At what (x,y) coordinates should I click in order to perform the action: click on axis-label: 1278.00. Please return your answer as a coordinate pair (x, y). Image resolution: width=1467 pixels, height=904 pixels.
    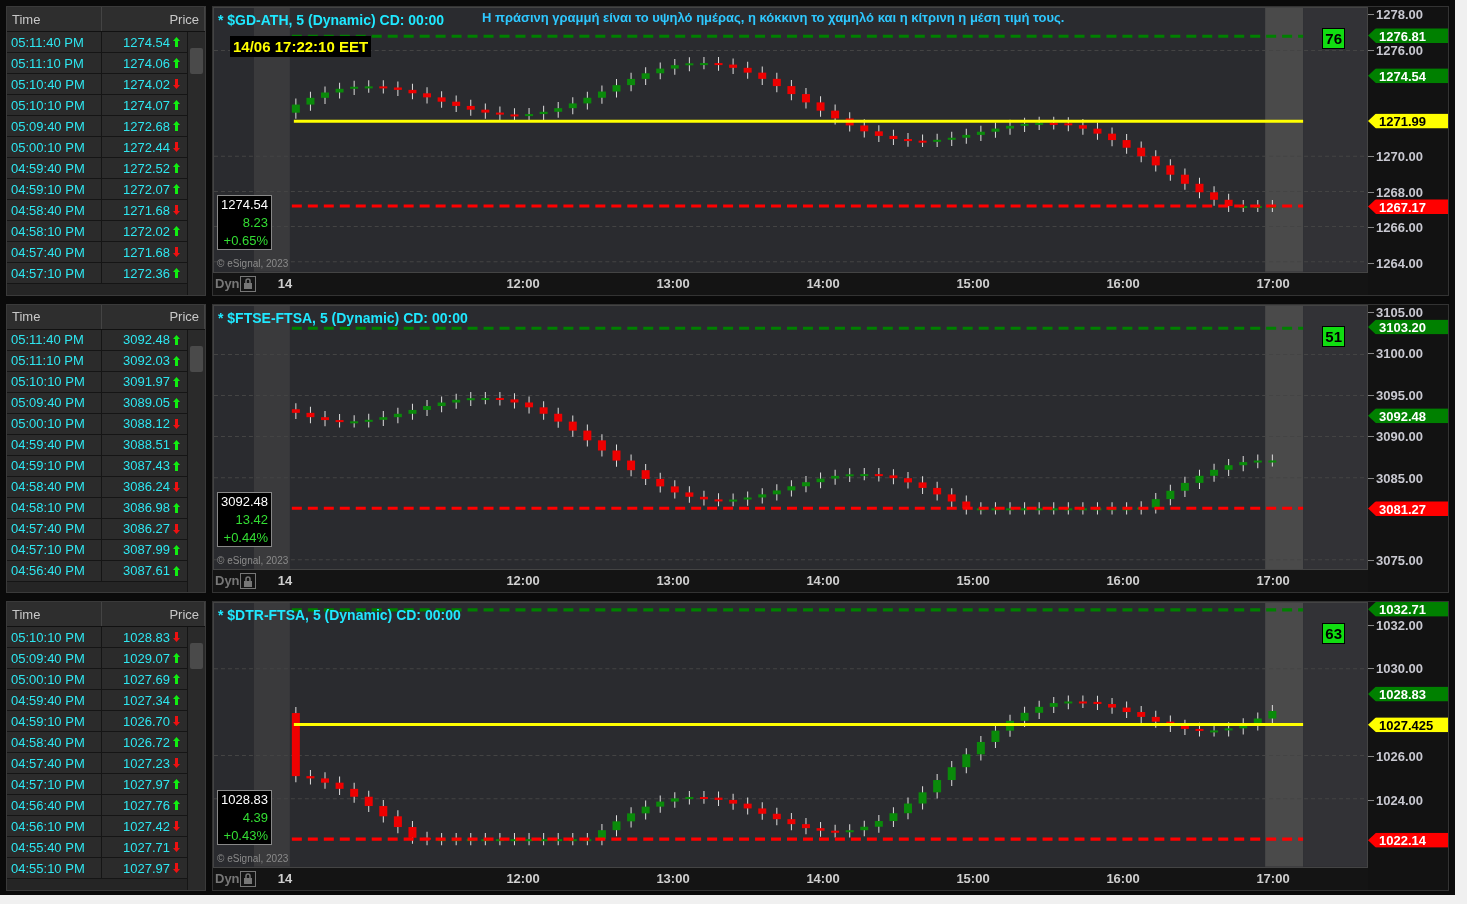
    Looking at the image, I should click on (1399, 14).